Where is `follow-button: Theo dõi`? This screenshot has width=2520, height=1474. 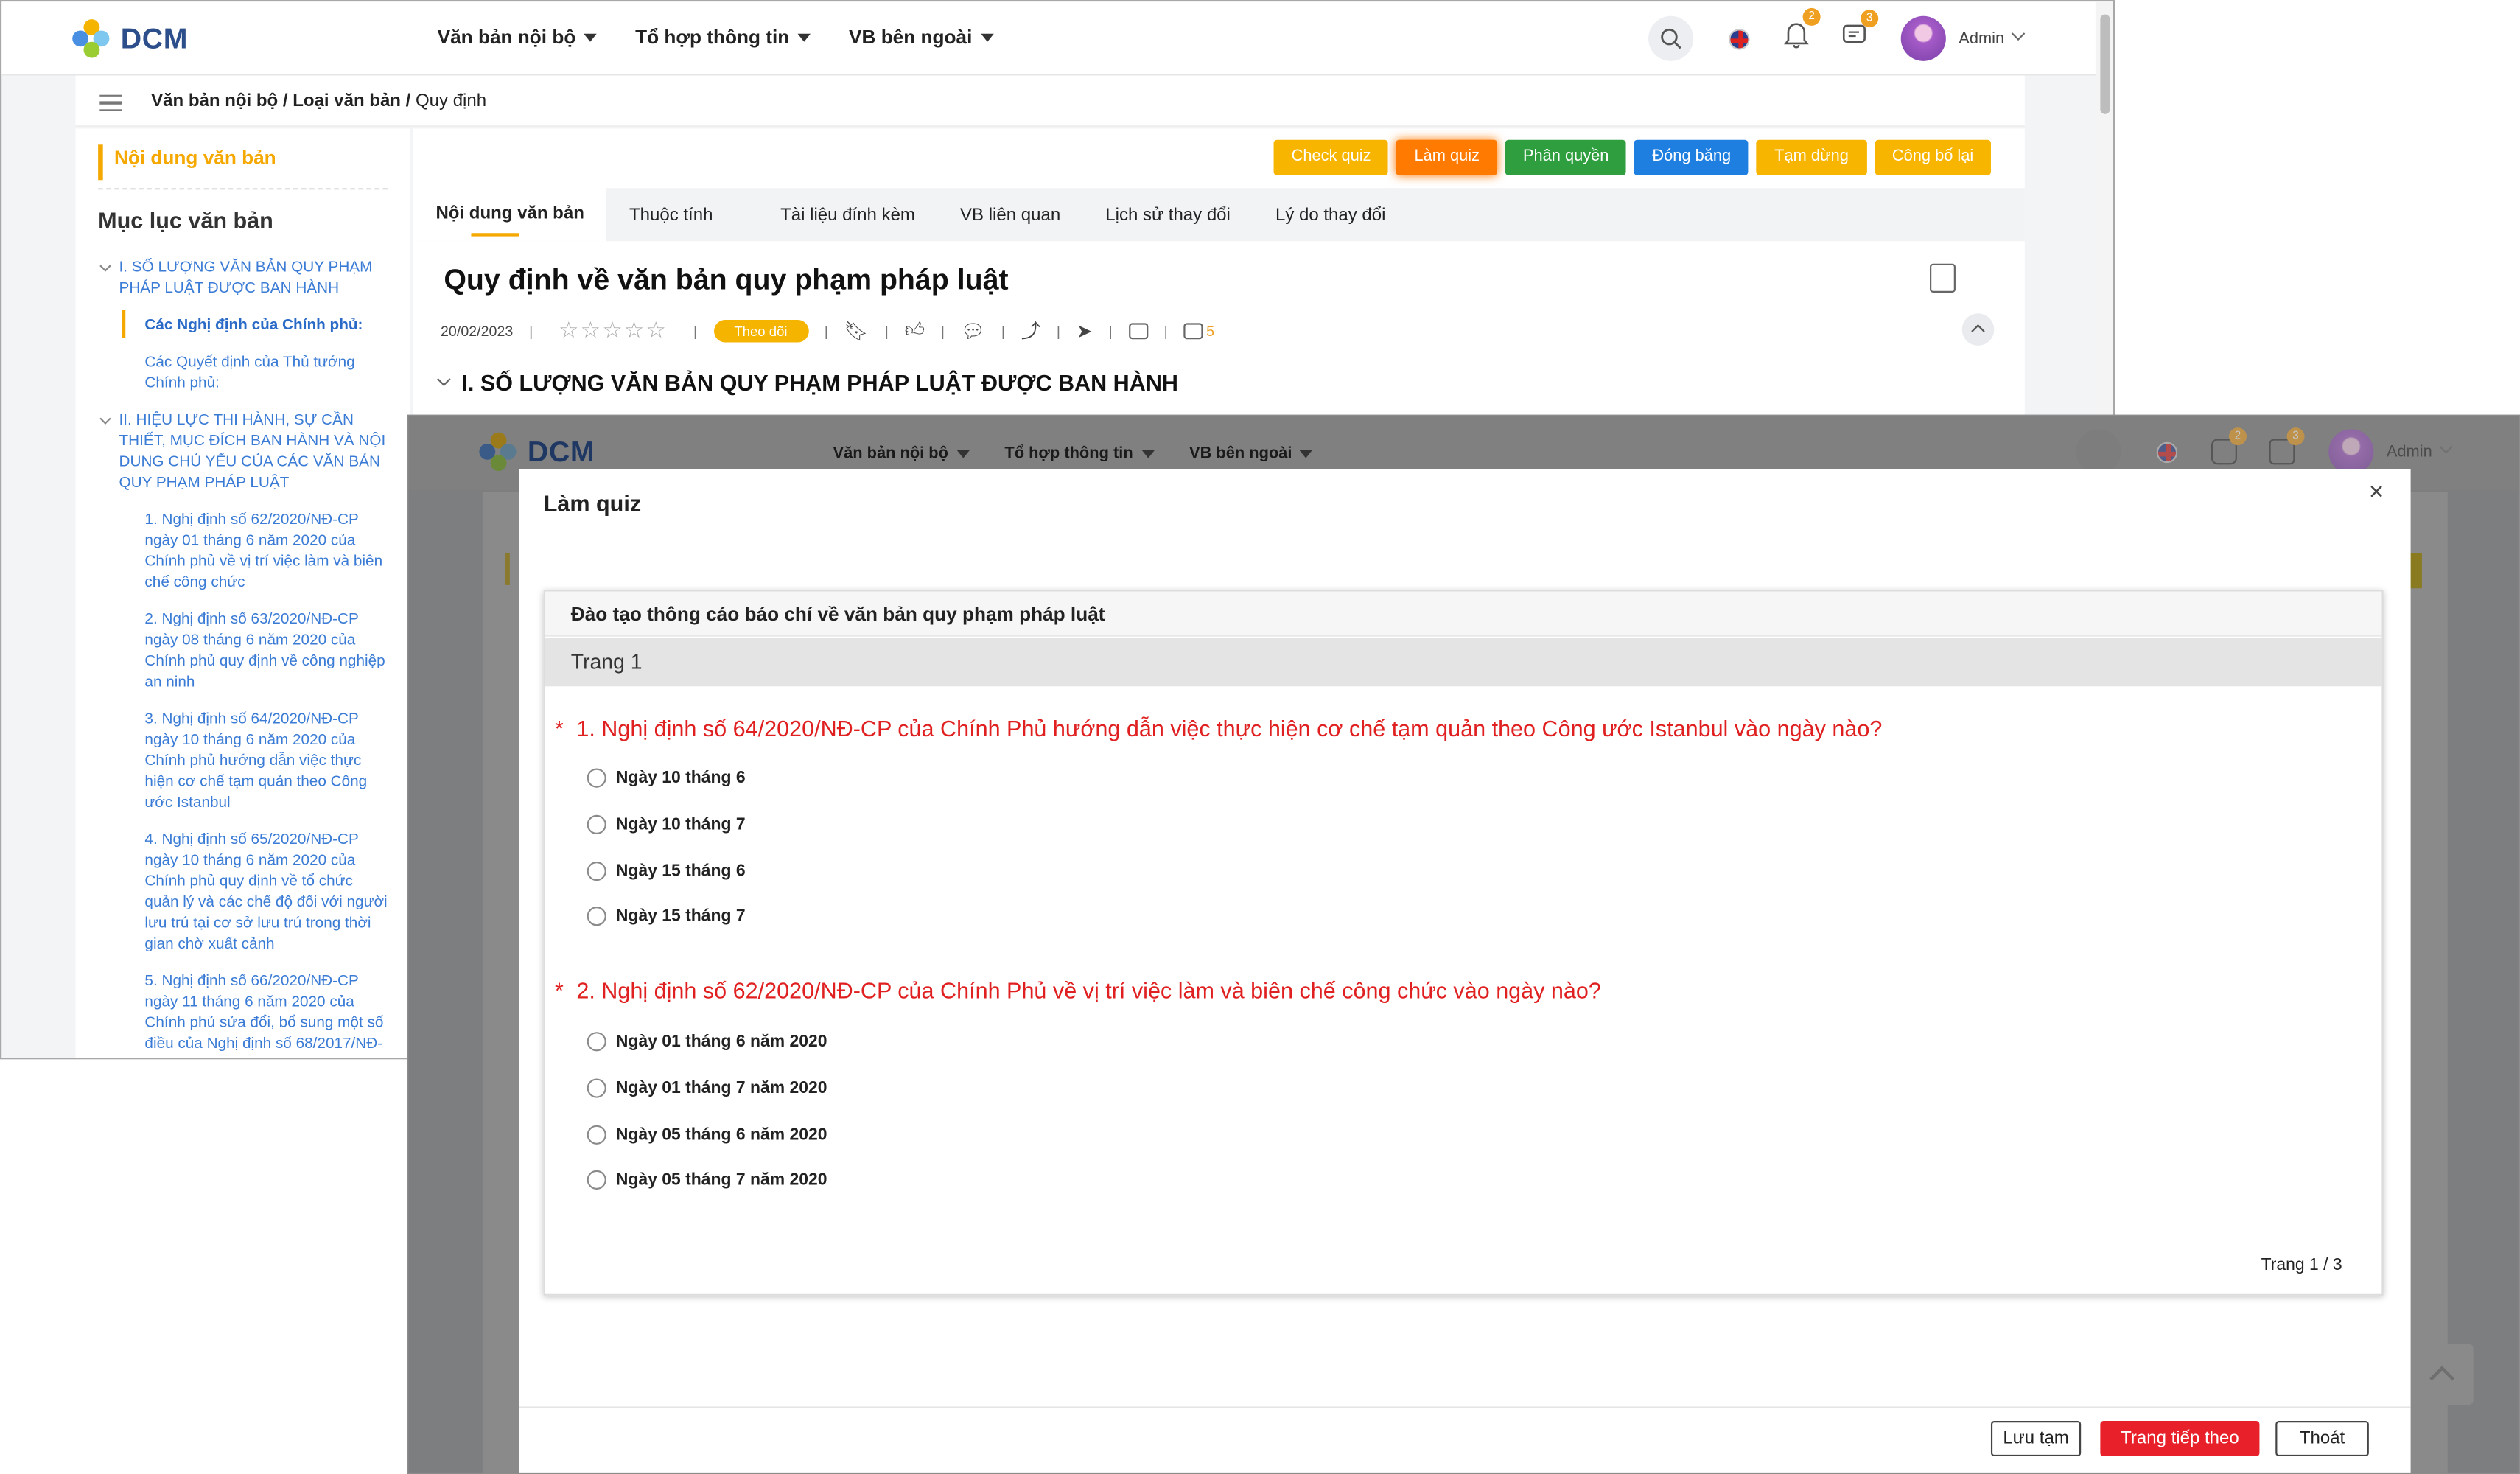
follow-button: Theo dõi is located at coordinates (760, 330).